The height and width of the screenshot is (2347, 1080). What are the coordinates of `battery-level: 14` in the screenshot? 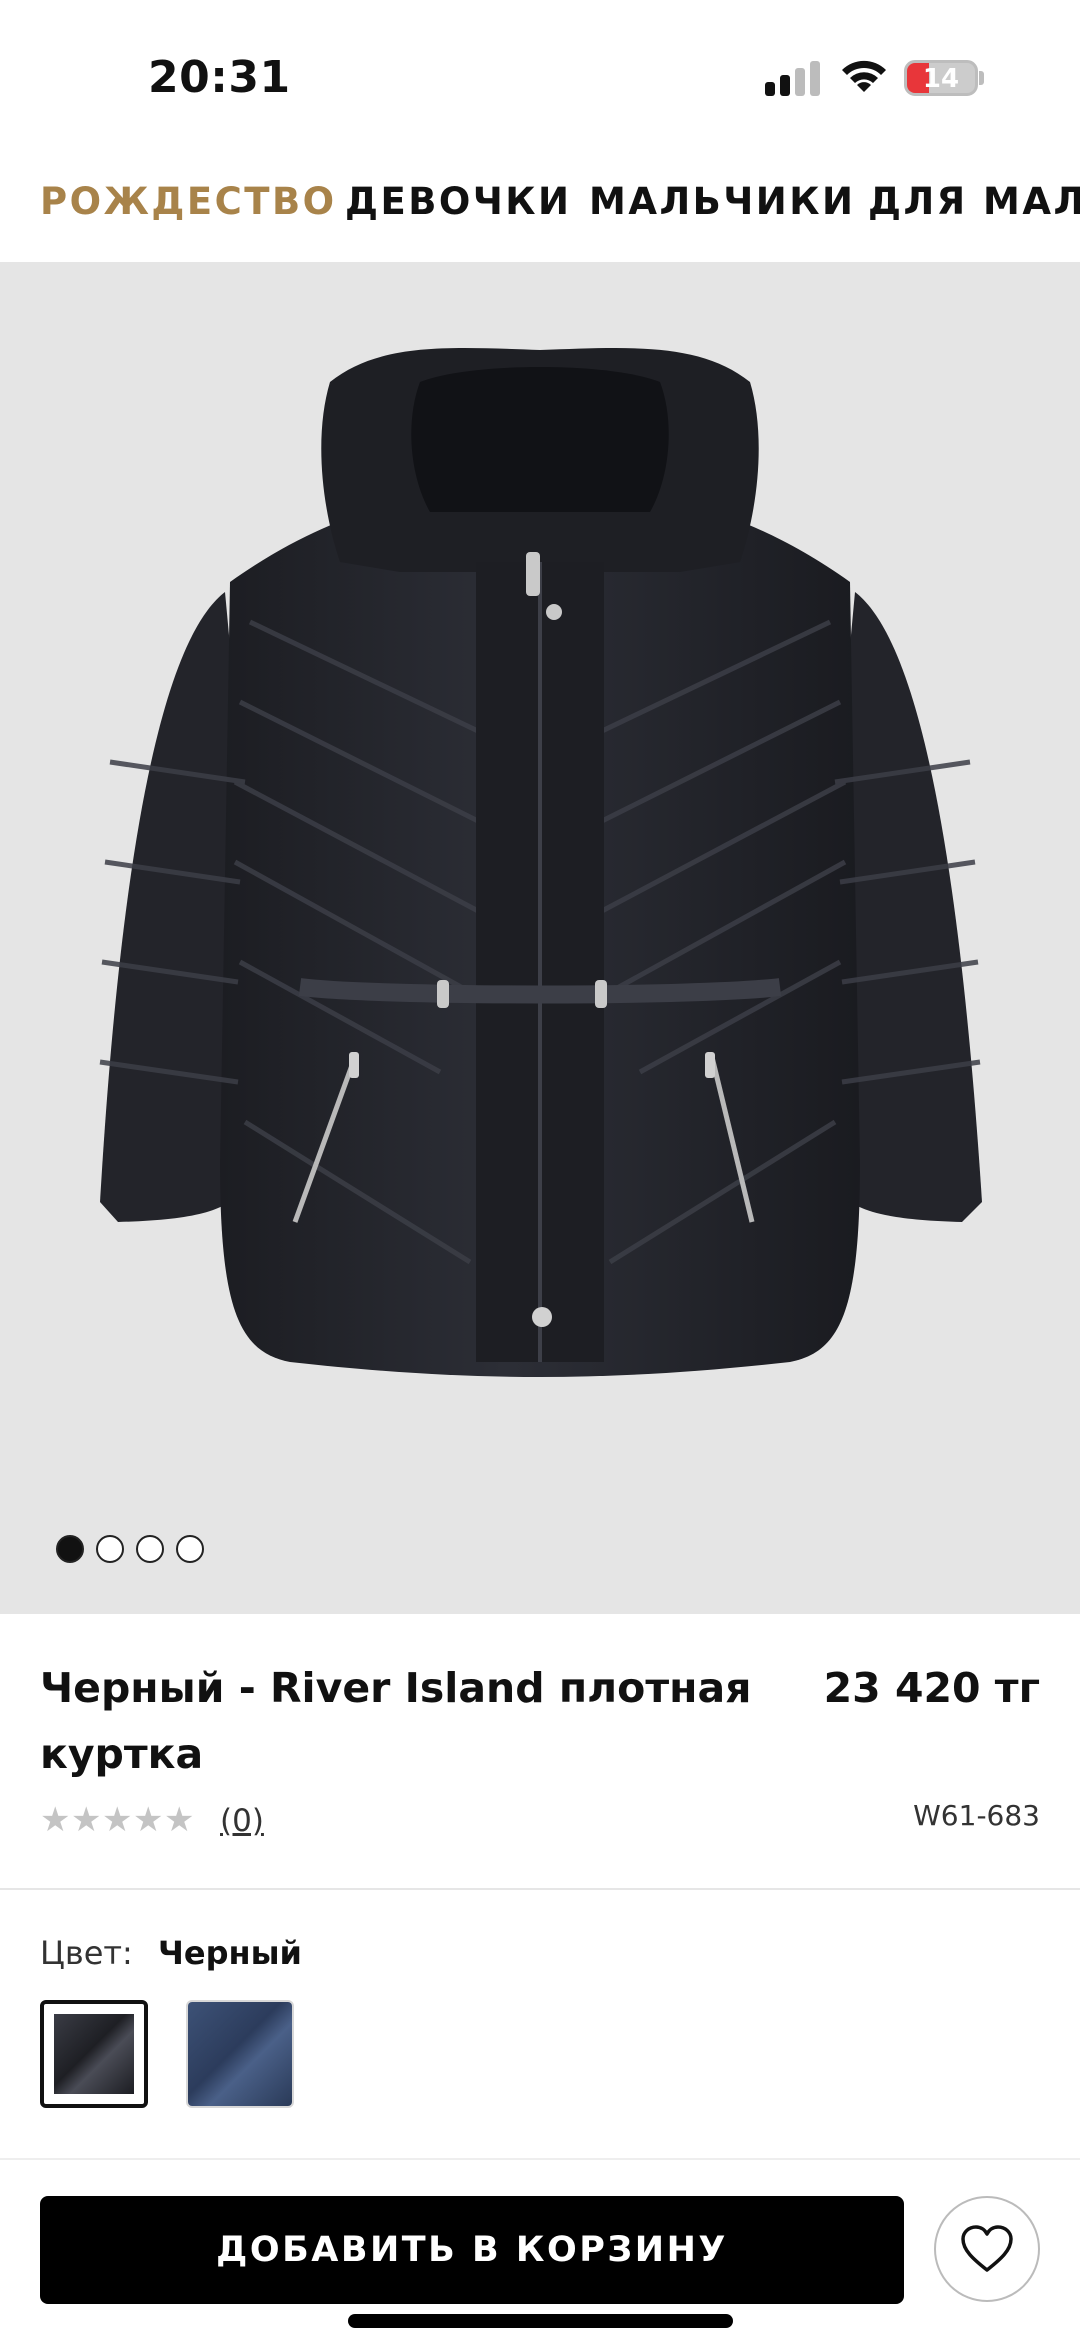 It's located at (941, 79).